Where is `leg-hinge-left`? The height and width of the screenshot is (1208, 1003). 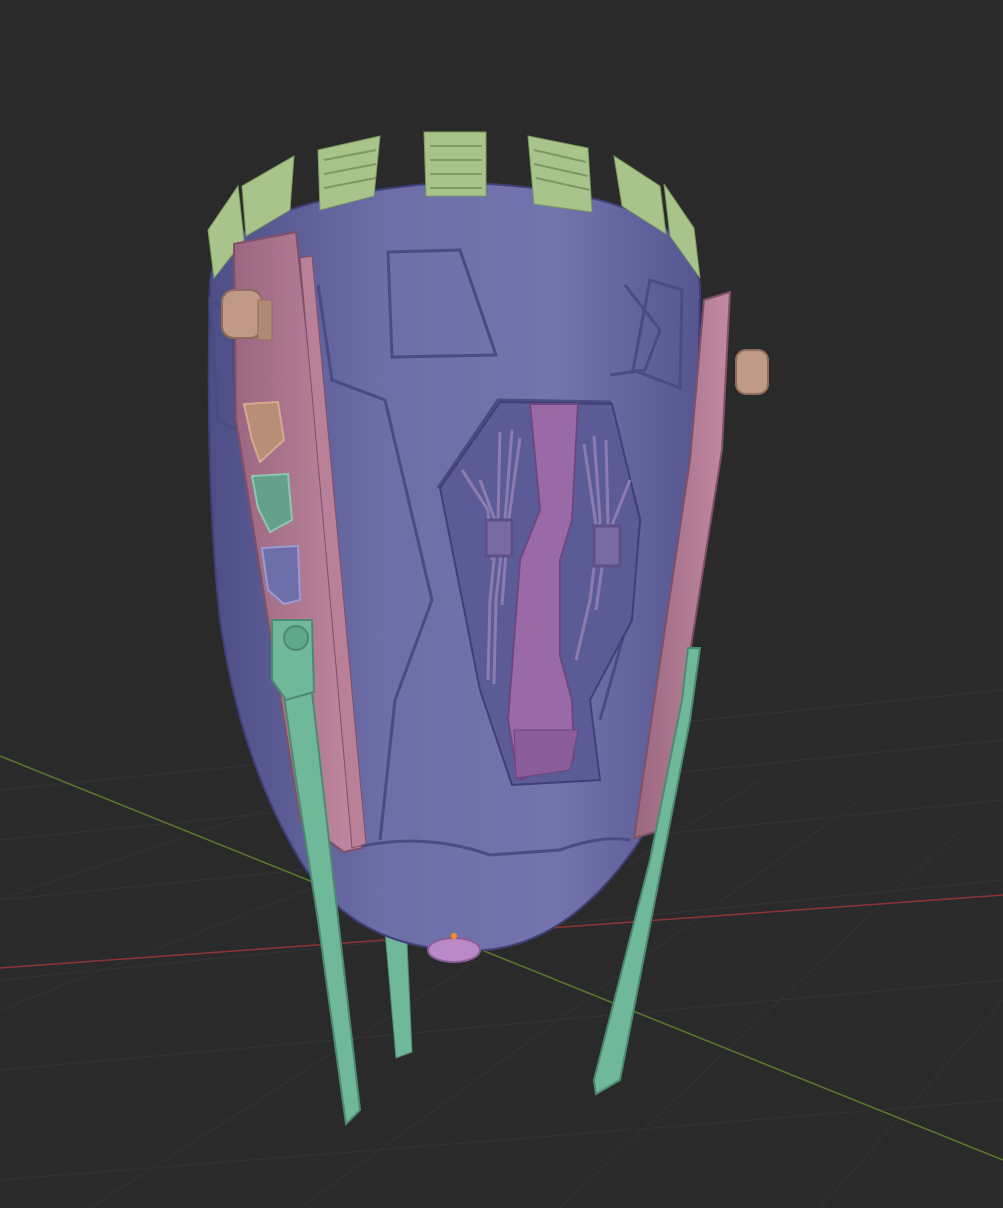 leg-hinge-left is located at coordinates (296, 638).